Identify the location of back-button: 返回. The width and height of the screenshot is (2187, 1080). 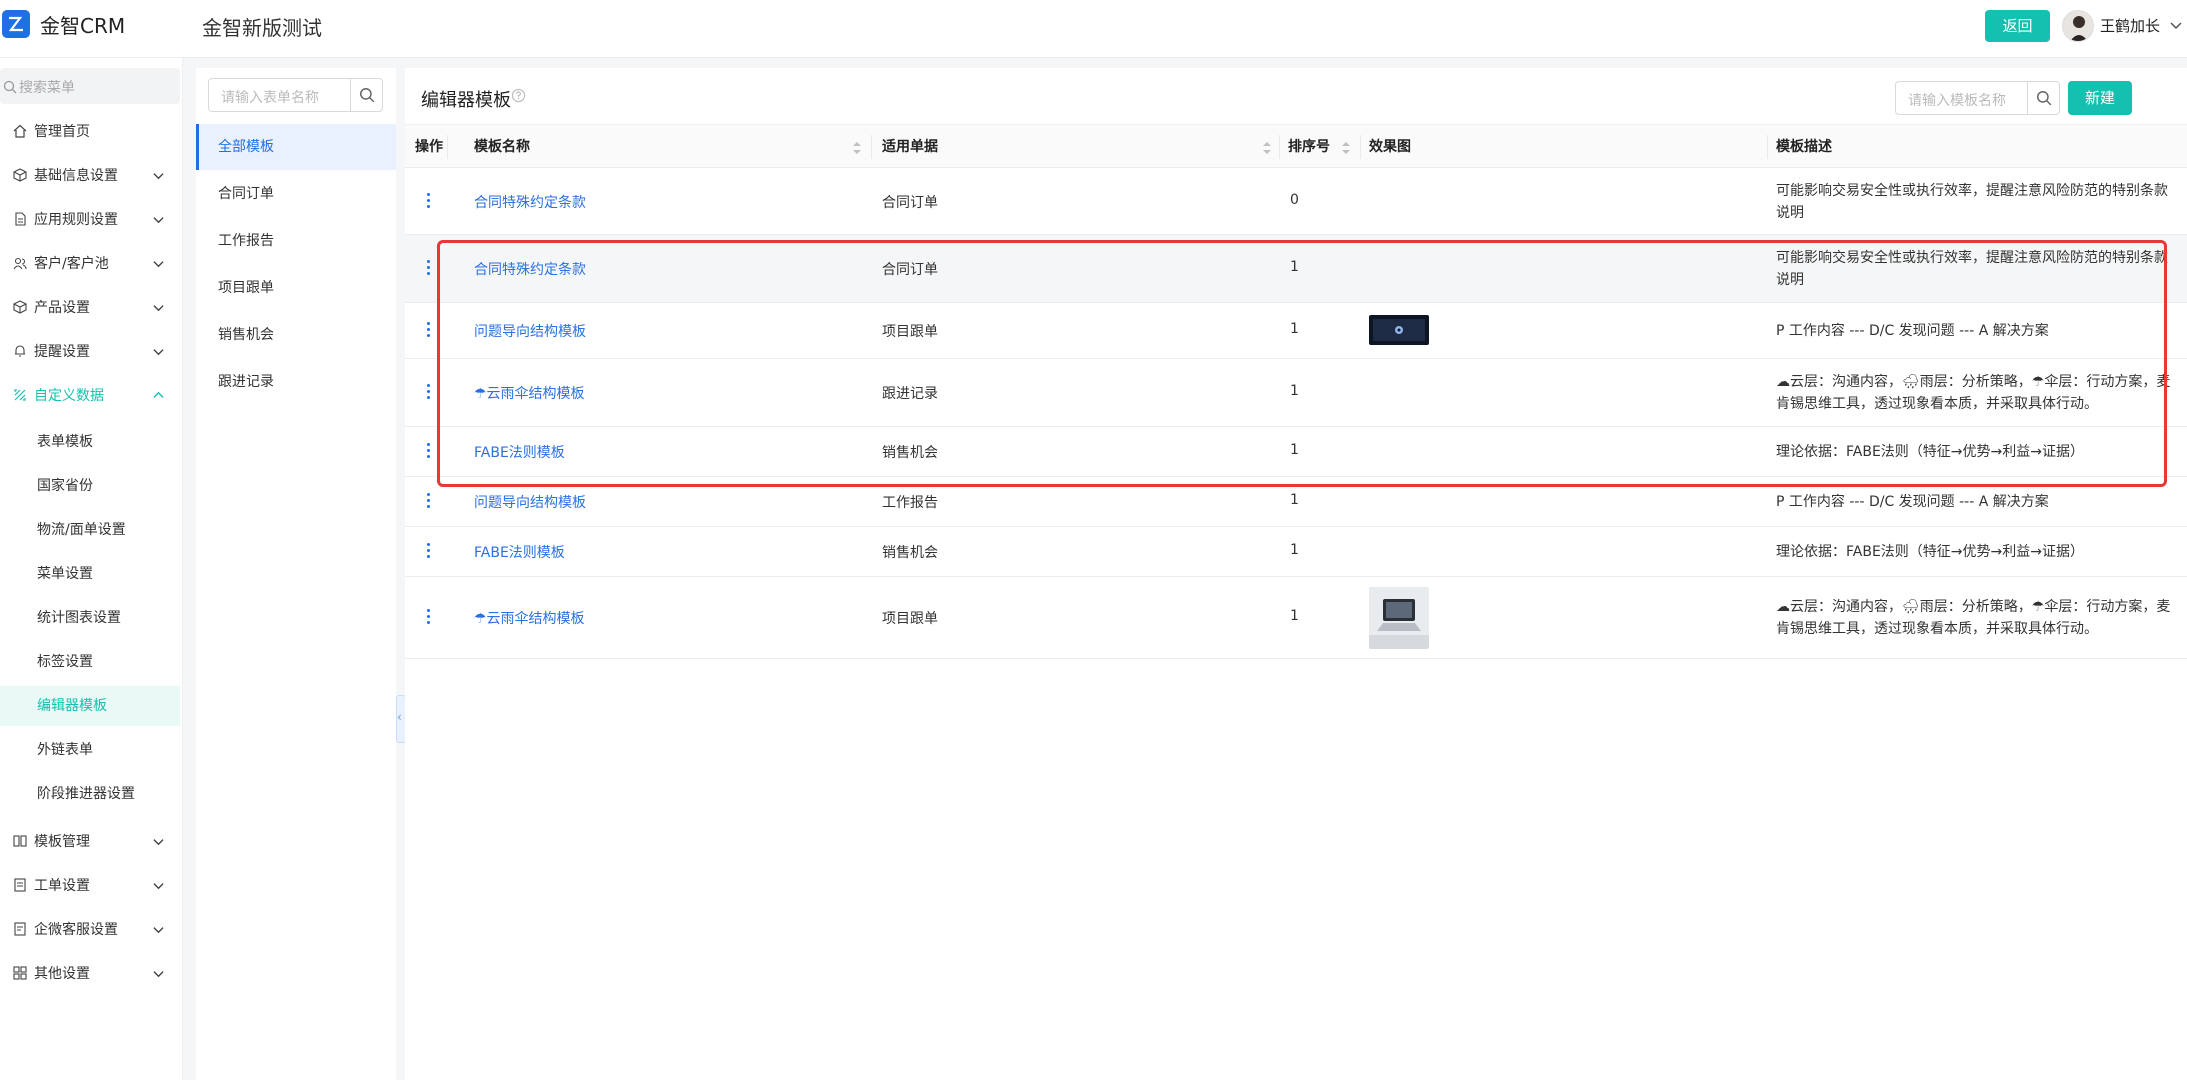
(2017, 26).